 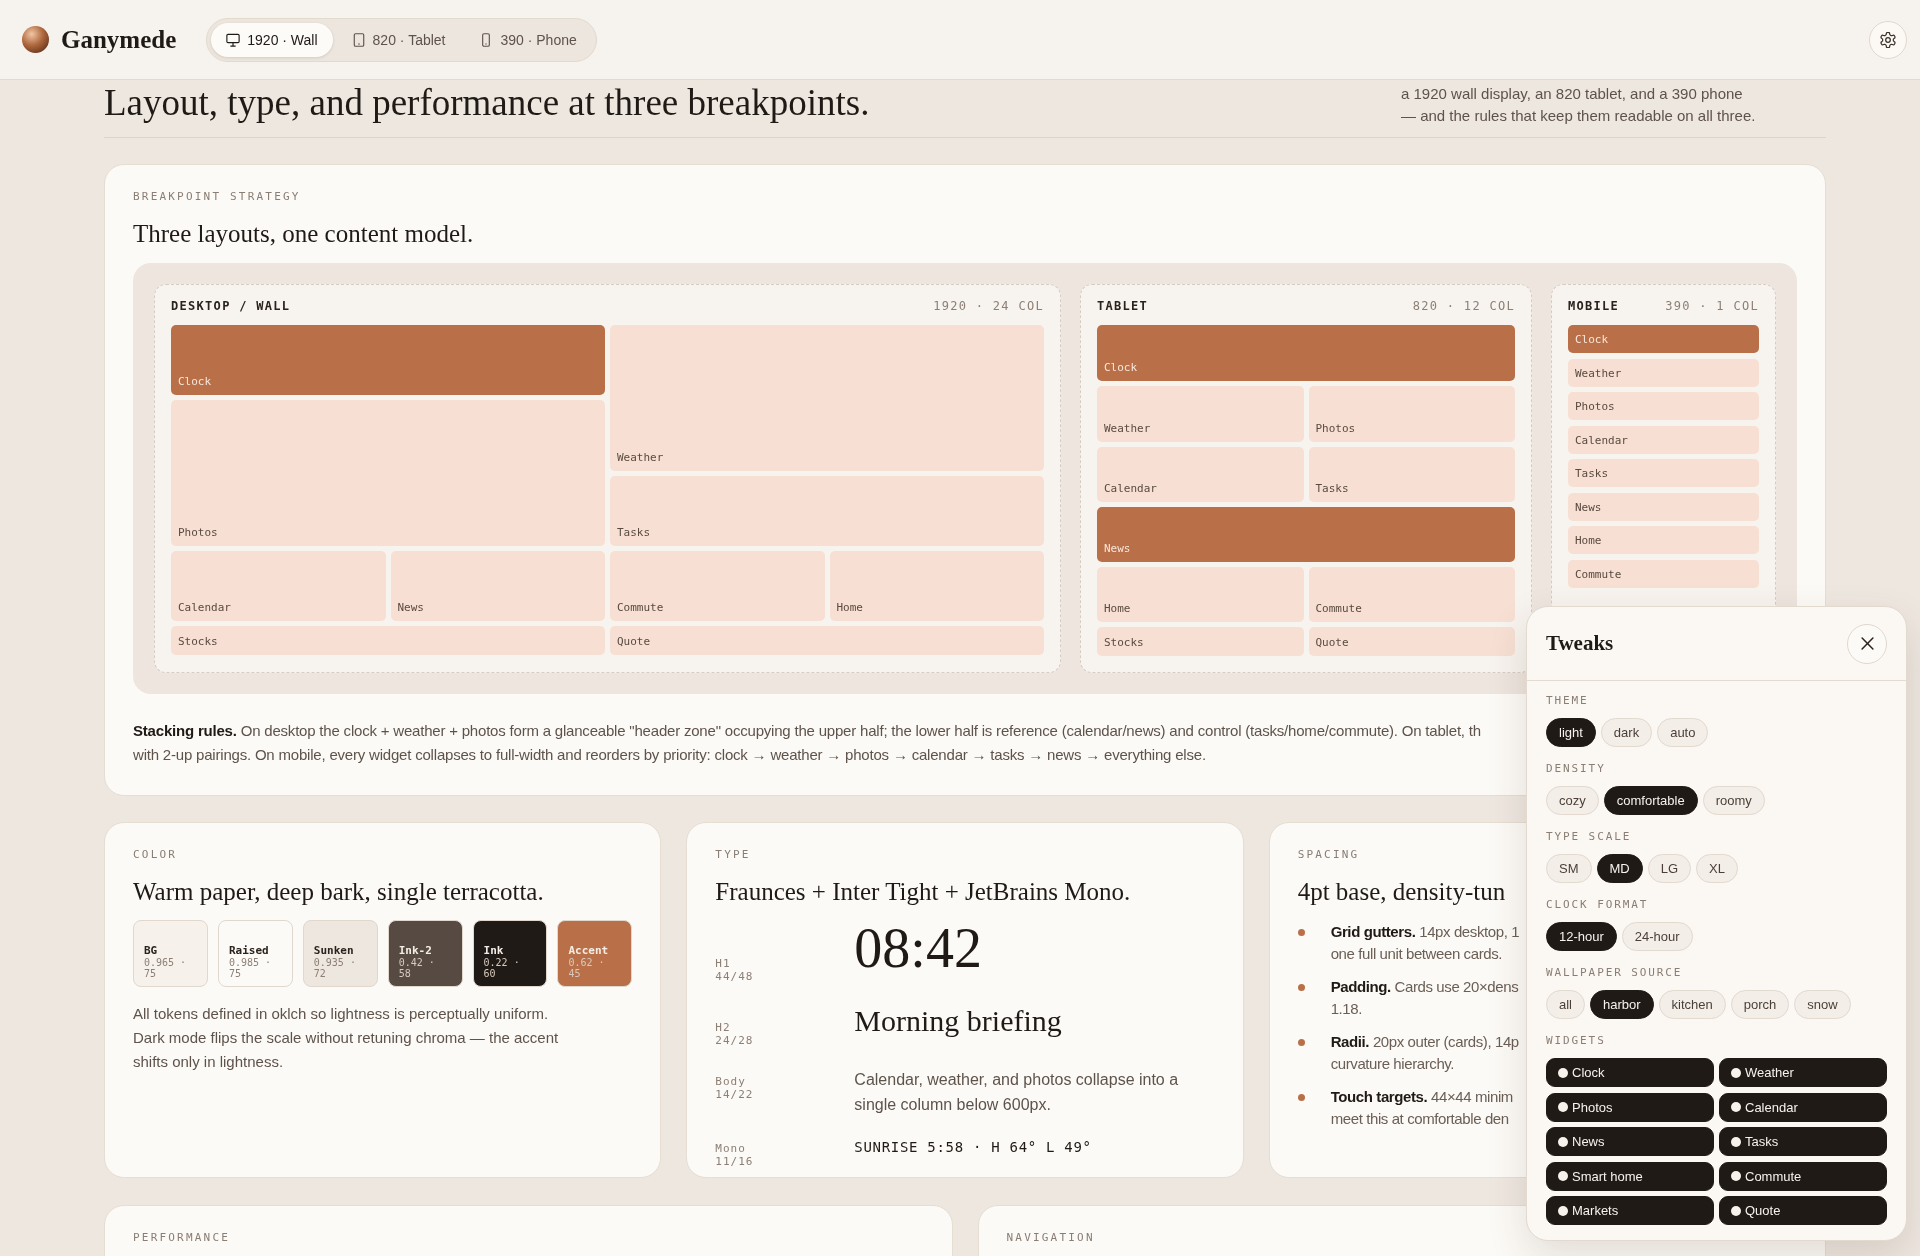 I want to click on option-chip: MD, so click(x=1619, y=868).